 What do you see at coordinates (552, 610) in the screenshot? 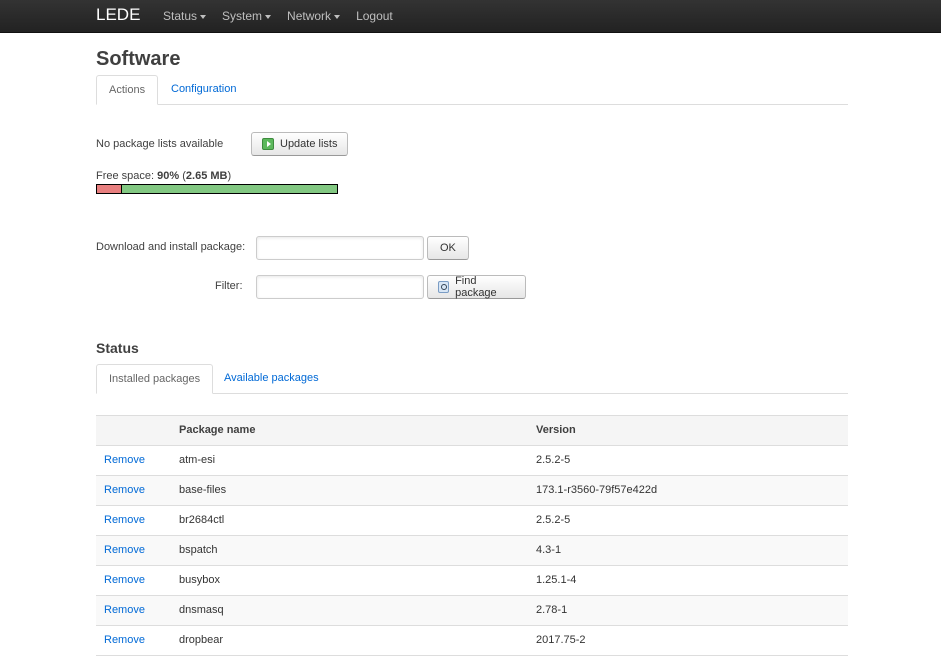
I see `package-version: 2.78-1` at bounding box center [552, 610].